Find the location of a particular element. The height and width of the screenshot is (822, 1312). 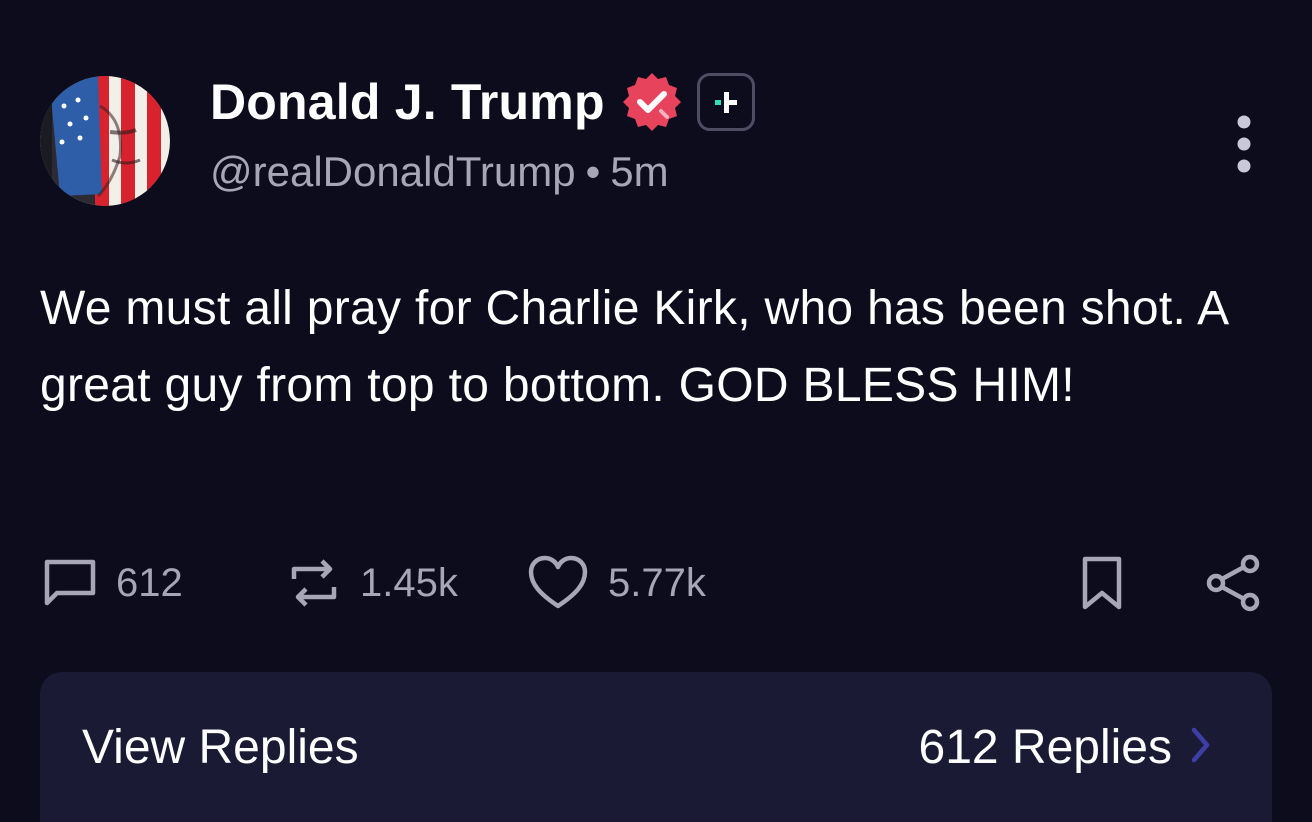

bookmark-icon is located at coordinates (1102, 583).